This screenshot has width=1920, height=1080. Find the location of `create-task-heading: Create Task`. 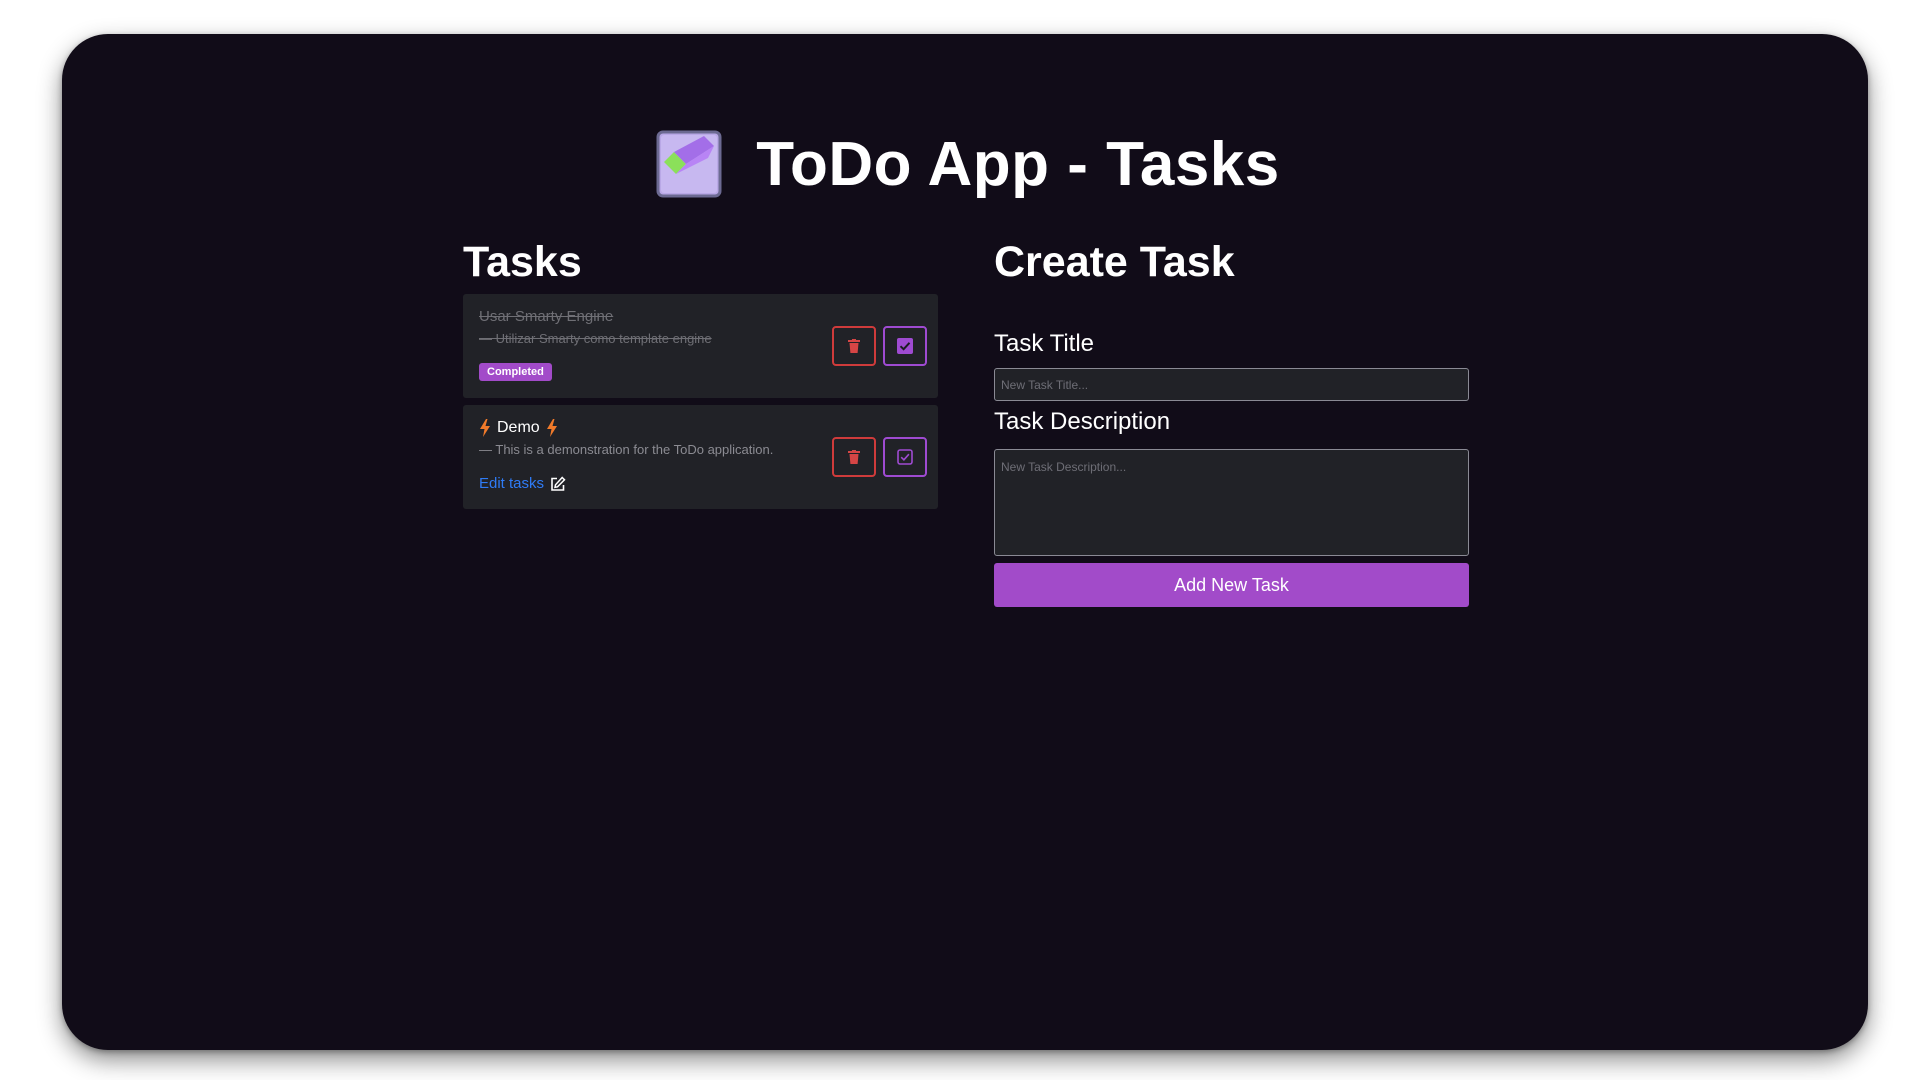

create-task-heading: Create Task is located at coordinates (1114, 262).